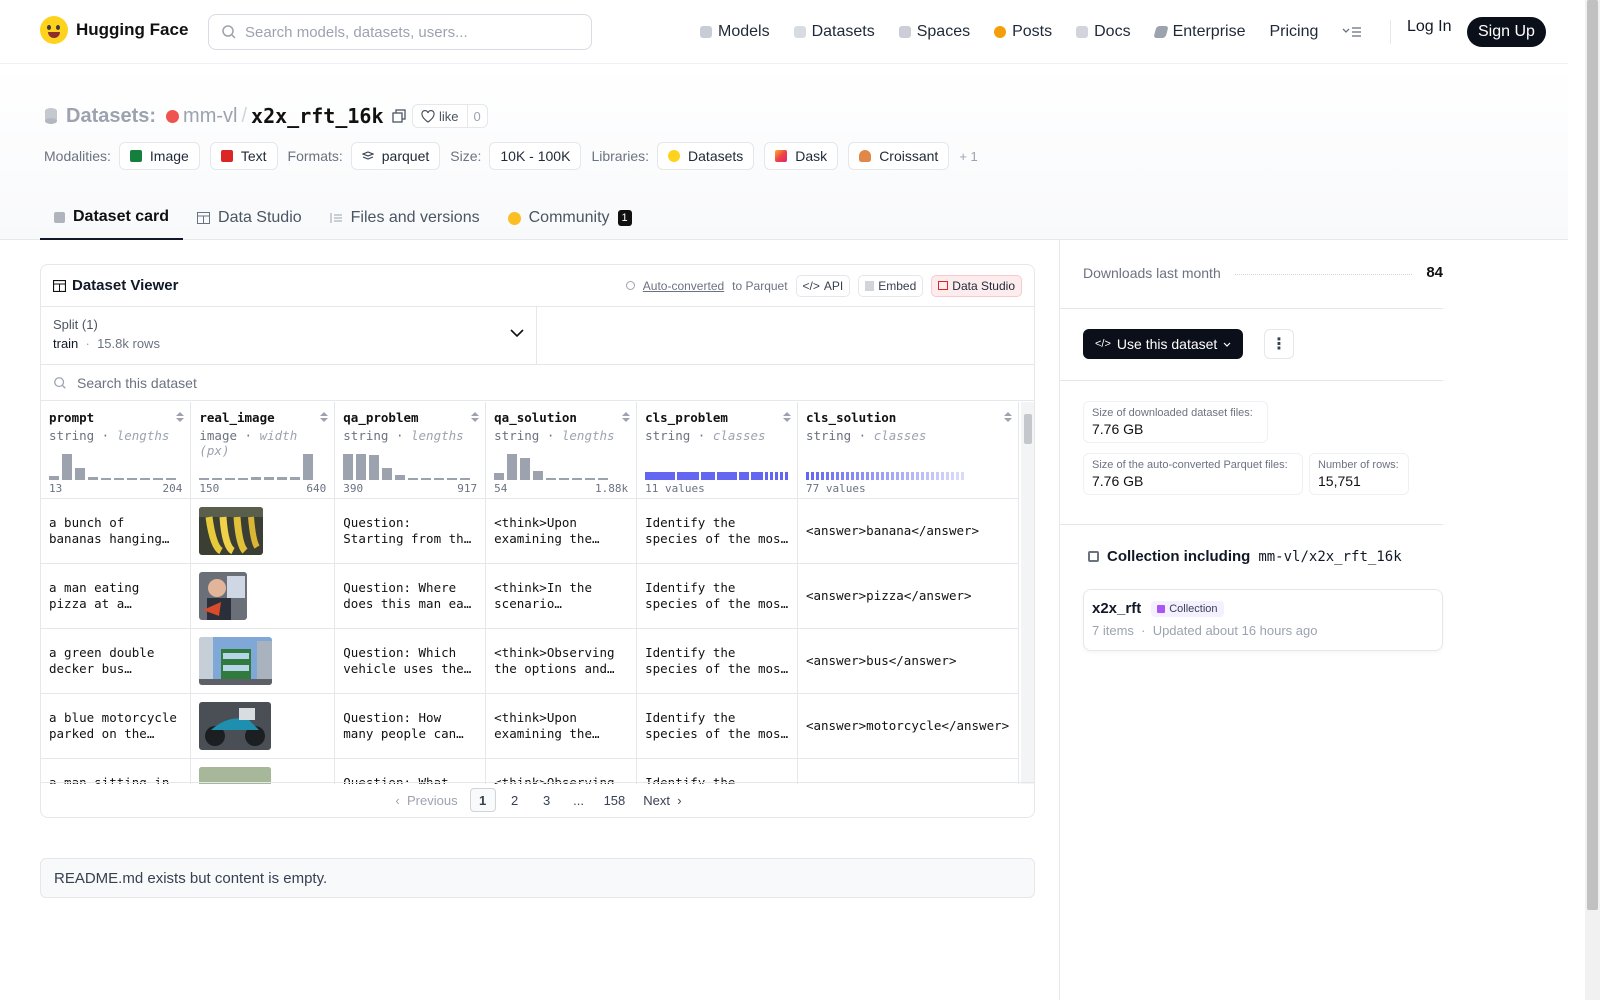 This screenshot has height=1000, width=1600. I want to click on cell-prompt: a man eating pizza at a computer, so click(116, 596).